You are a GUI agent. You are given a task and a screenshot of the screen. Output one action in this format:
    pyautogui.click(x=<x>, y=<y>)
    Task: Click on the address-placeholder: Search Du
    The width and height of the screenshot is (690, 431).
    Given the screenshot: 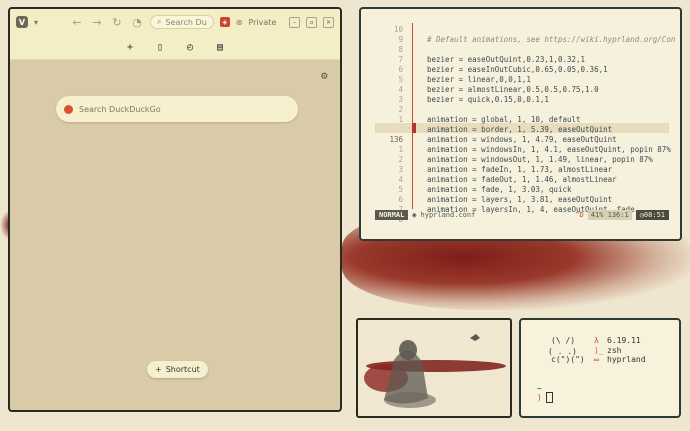 What is the action you would take?
    pyautogui.click(x=186, y=22)
    